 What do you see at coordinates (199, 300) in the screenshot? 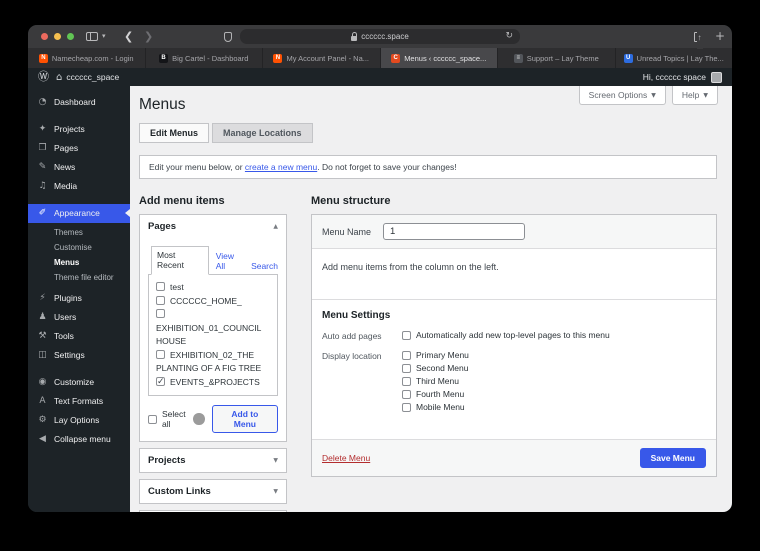
I see `page-checkbox-item: CCCCCC_HOME_` at bounding box center [199, 300].